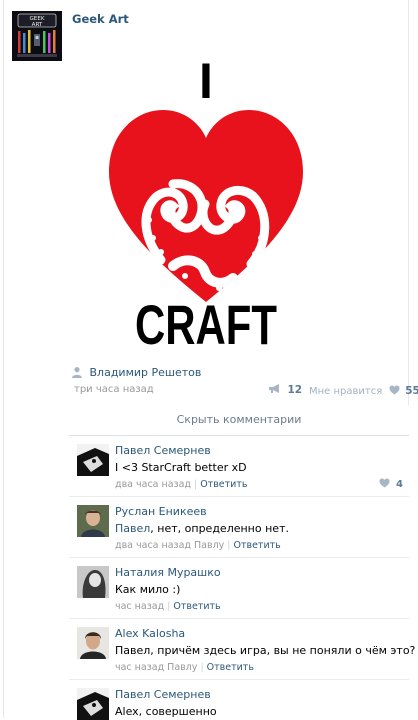  I want to click on comment-text: I <3 StarCraft better xD, so click(181, 467).